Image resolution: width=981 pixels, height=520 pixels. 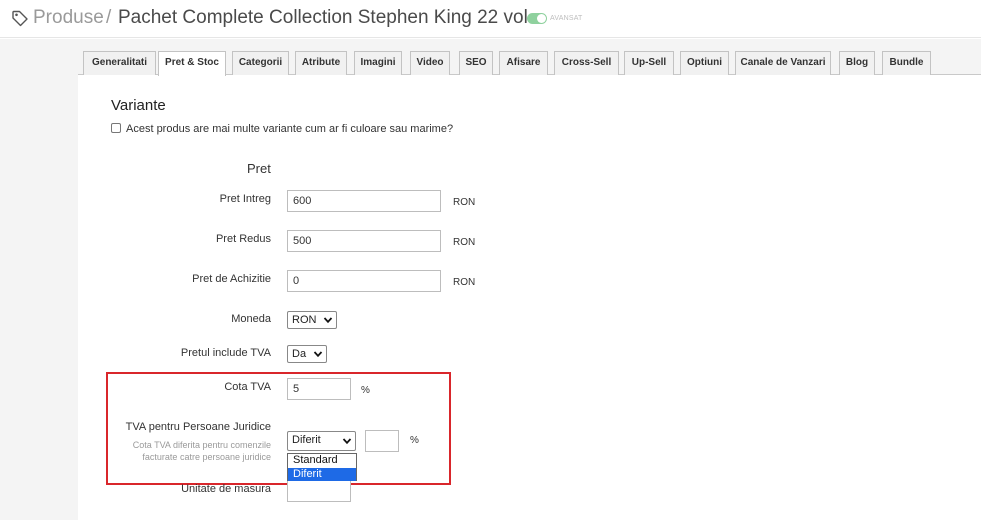 I want to click on include-tva-select-value: Da, so click(x=299, y=354).